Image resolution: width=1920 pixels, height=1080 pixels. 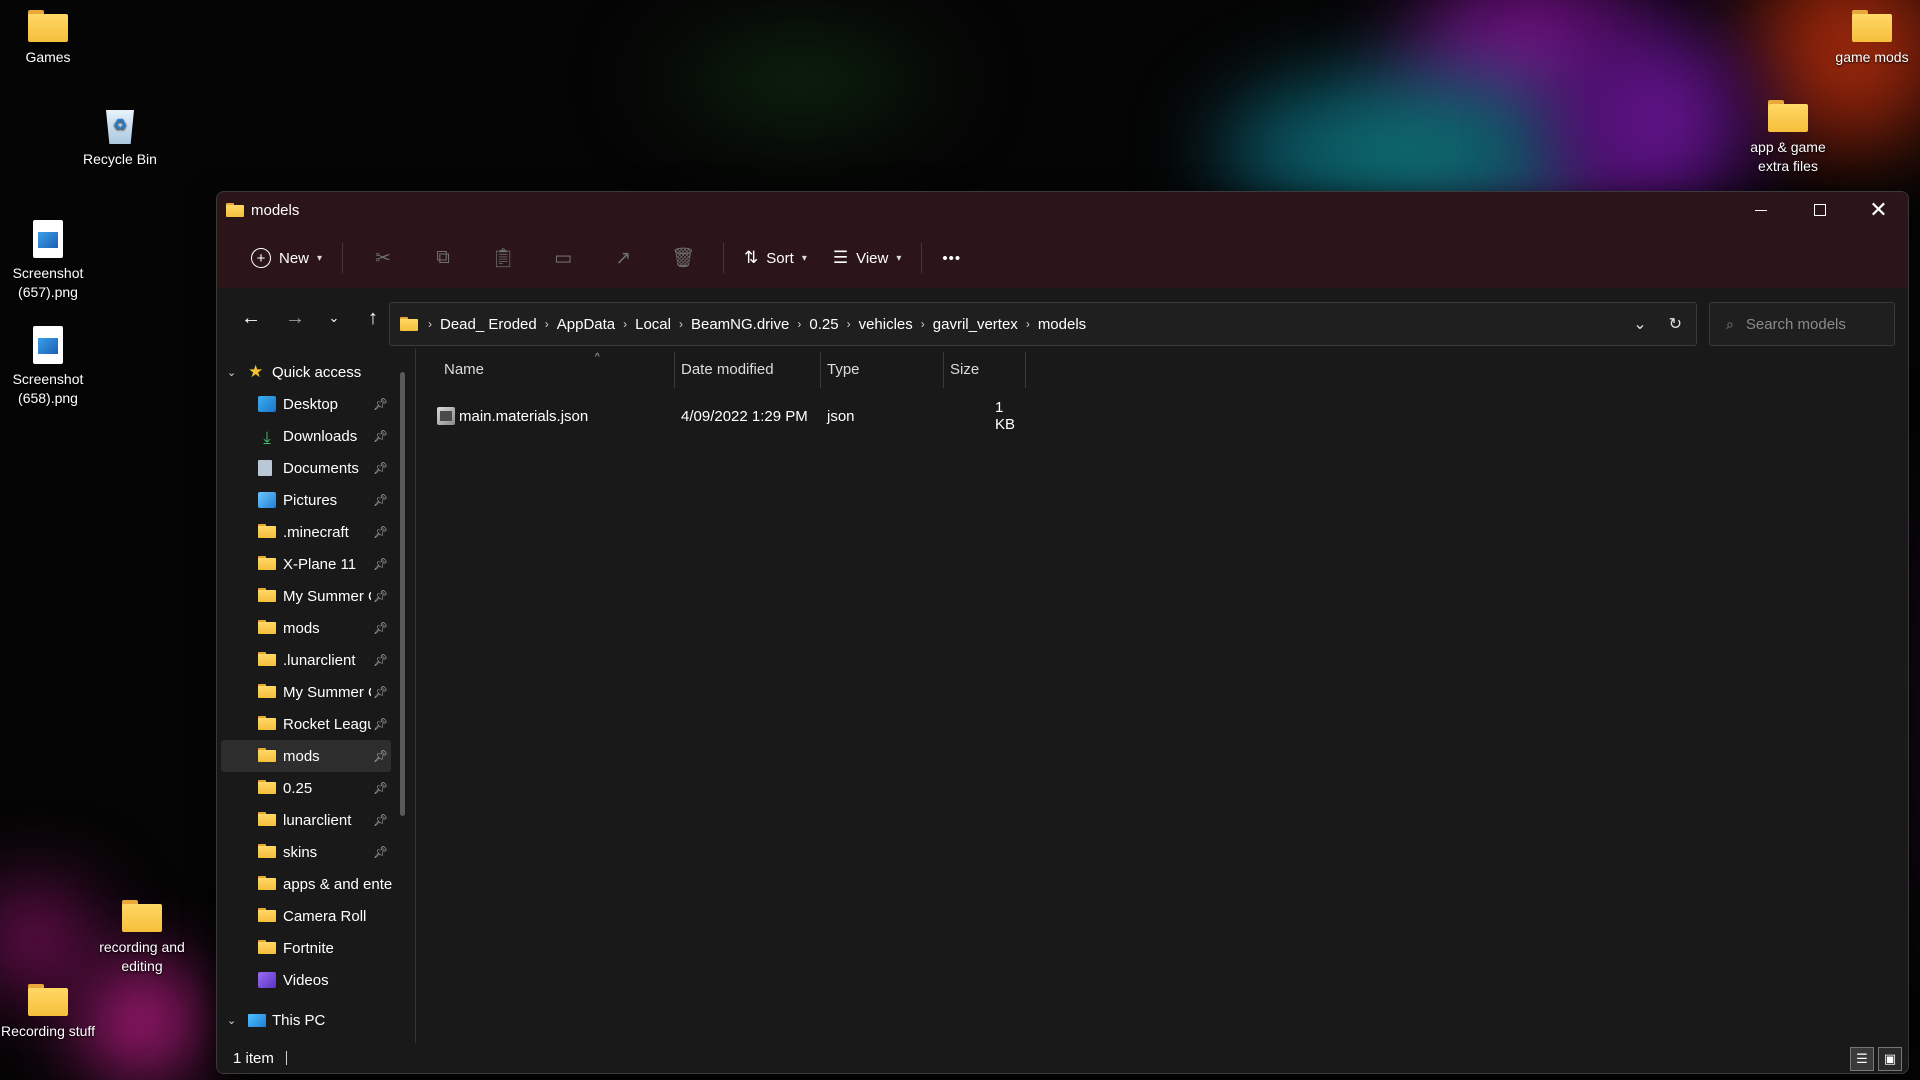 I want to click on title-bar: models ✕, so click(x=1062, y=210).